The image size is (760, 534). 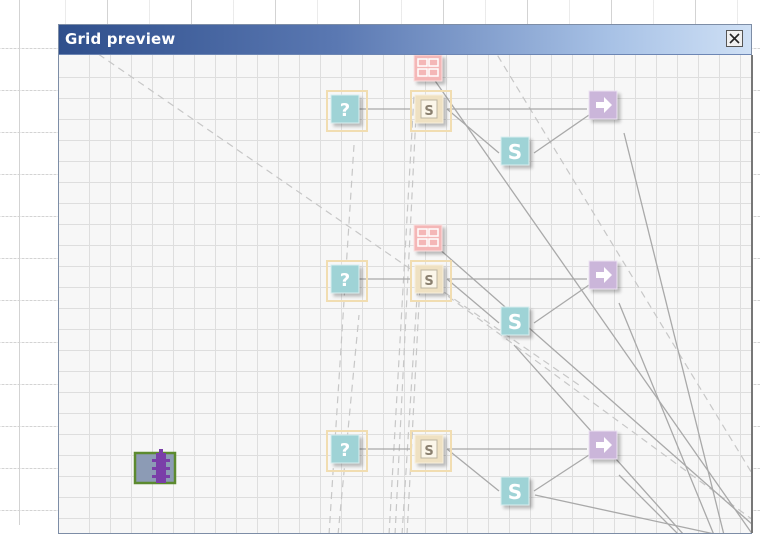 I want to click on close-button, so click(x=734, y=38).